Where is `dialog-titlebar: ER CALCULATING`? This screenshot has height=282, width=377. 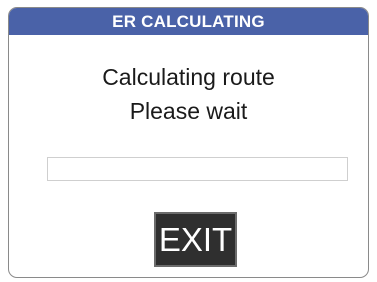
dialog-titlebar: ER CALCULATING is located at coordinates (188, 21).